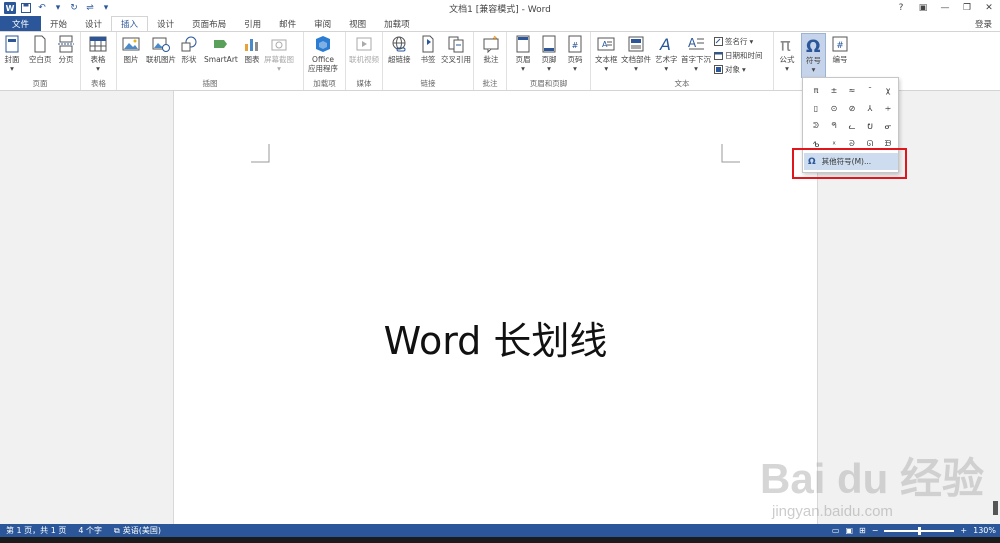  What do you see at coordinates (945, 8) in the screenshot?
I see `minimize-button: —` at bounding box center [945, 8].